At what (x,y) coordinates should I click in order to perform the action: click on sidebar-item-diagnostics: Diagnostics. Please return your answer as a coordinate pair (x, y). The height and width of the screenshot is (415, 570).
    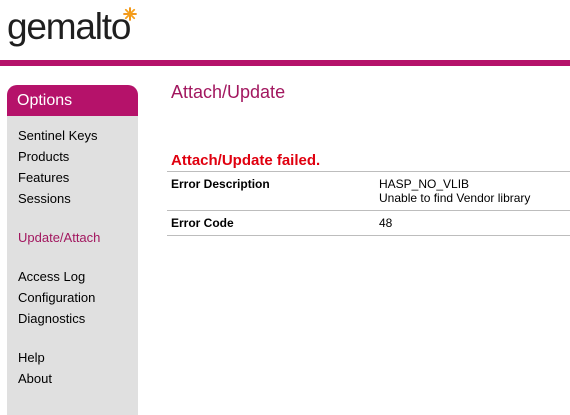
    Looking at the image, I should click on (78, 318).